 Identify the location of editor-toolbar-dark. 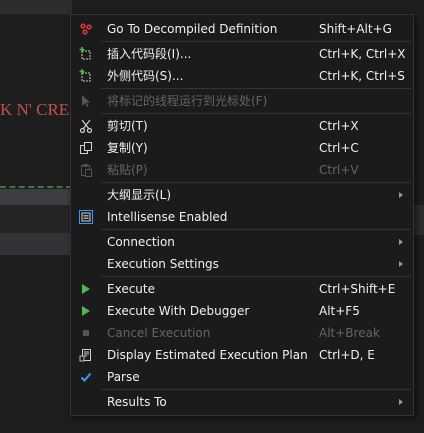
(36, 7).